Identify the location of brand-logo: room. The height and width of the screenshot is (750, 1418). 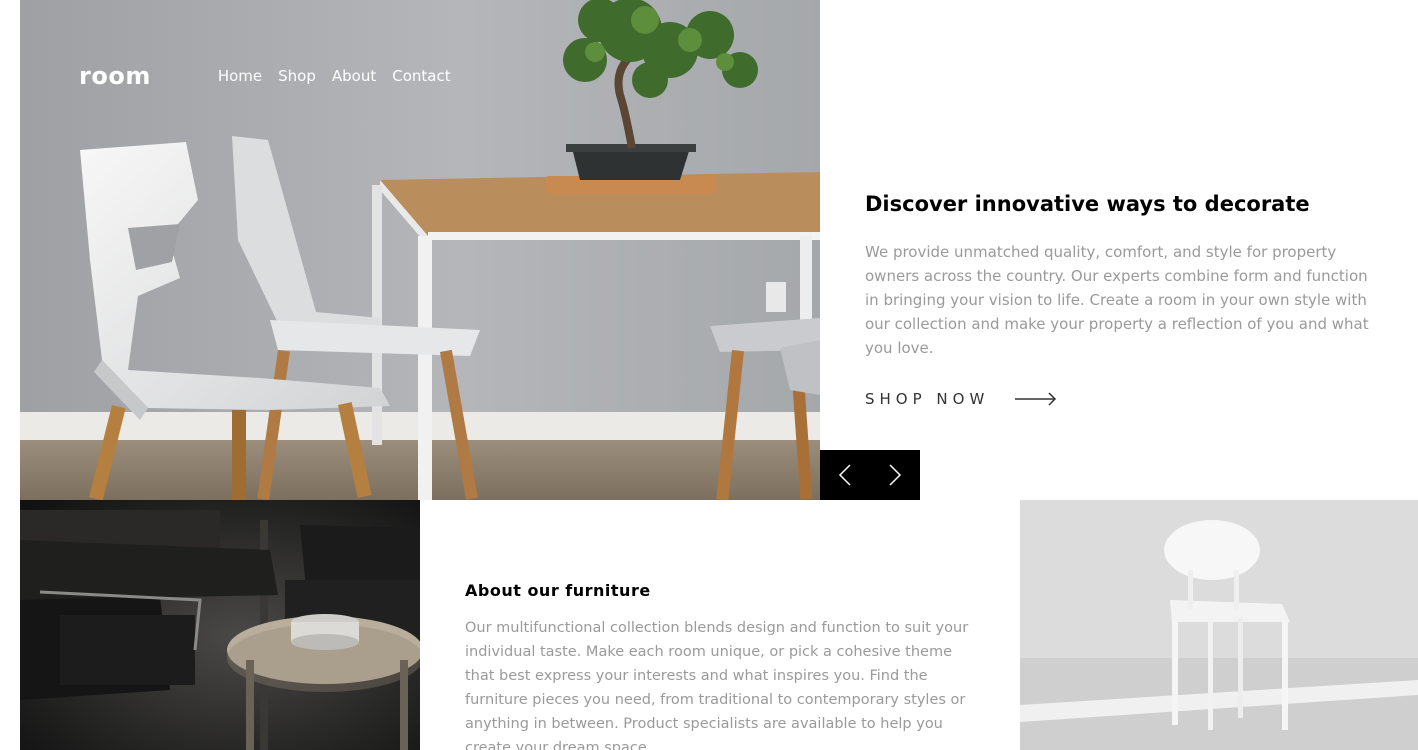
(115, 76).